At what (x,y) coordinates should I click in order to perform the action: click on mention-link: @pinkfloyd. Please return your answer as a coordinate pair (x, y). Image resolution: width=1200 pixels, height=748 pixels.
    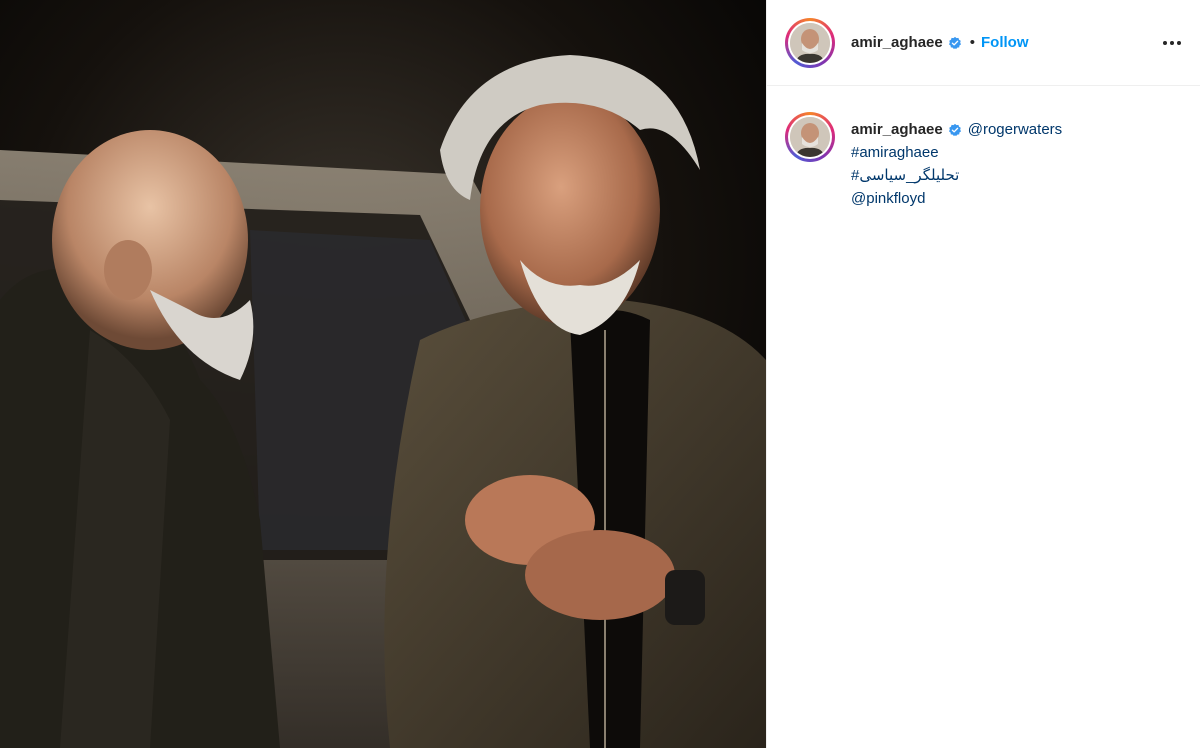
    Looking at the image, I should click on (956, 198).